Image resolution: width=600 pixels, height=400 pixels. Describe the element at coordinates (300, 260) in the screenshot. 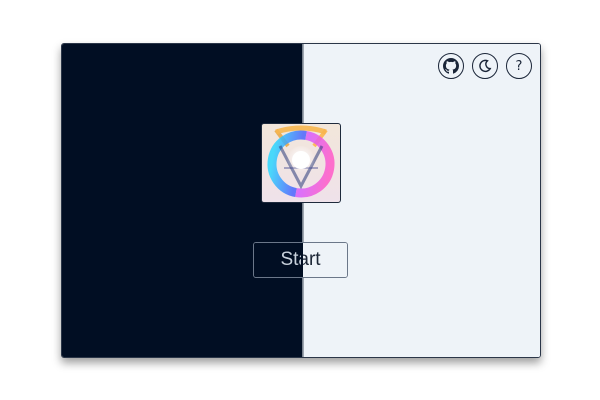

I see `start-button: Start Start` at that location.